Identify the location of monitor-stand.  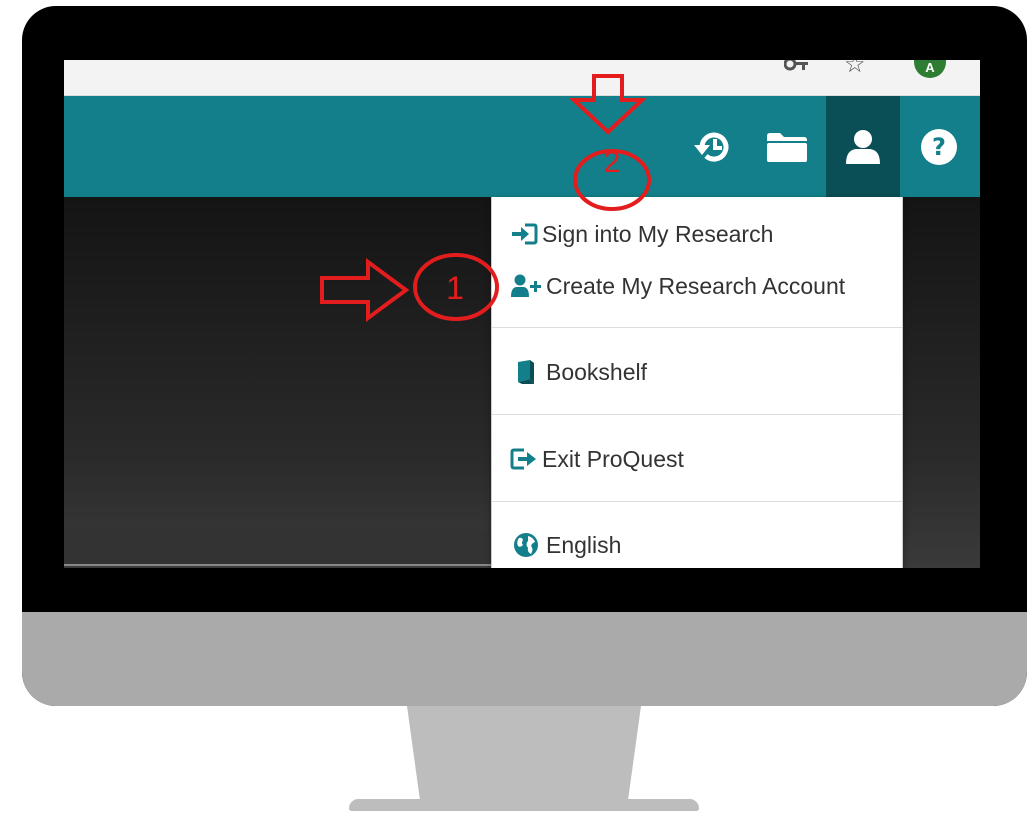
(524, 757).